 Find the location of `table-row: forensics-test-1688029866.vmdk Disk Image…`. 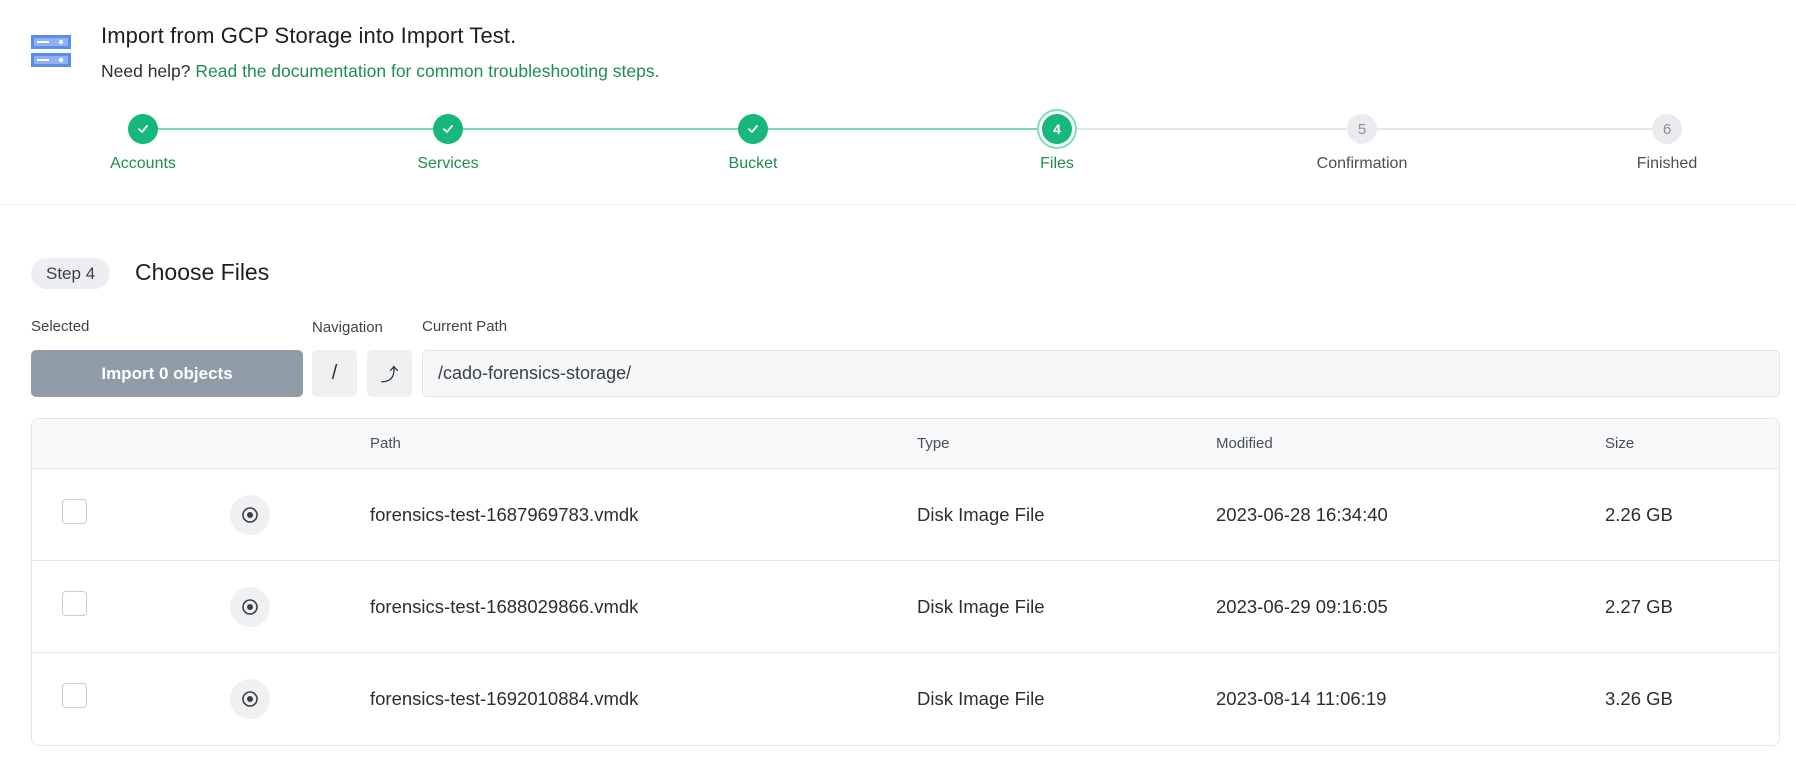

table-row: forensics-test-1688029866.vmdk Disk Image… is located at coordinates (905, 607).